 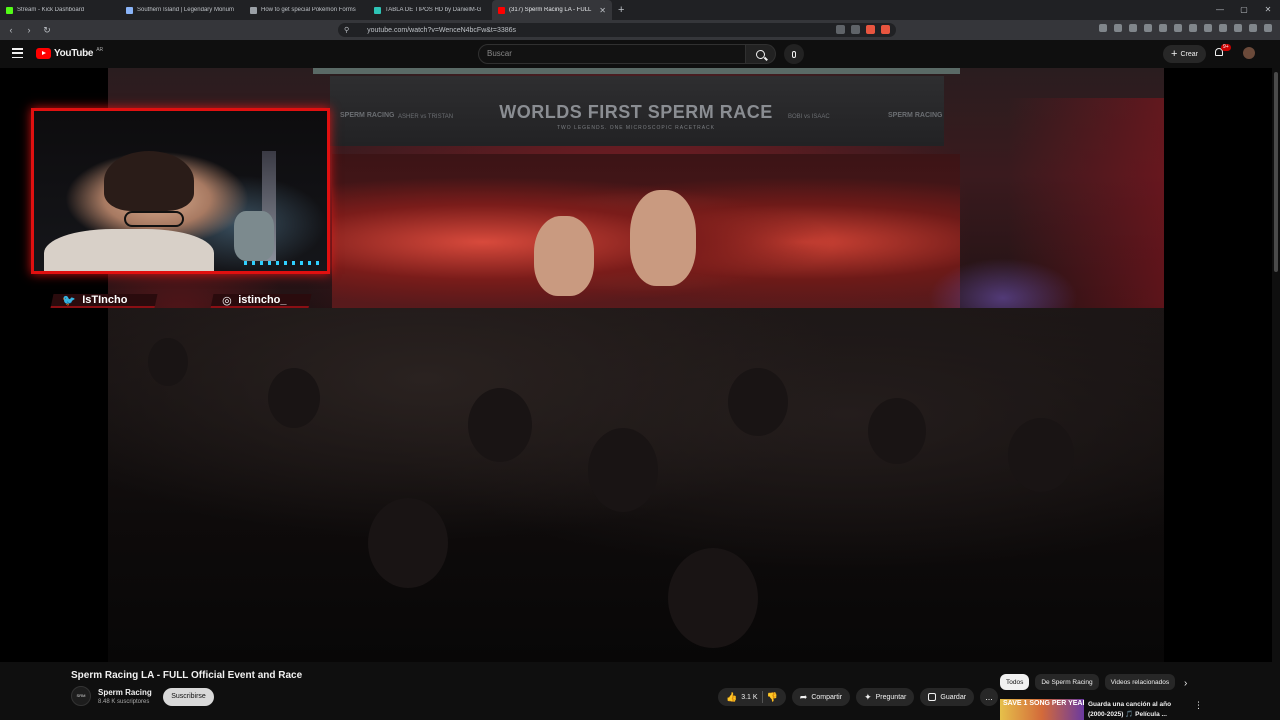 What do you see at coordinates (1198, 705) in the screenshot?
I see `recommendation-menu-icon: ⋮` at bounding box center [1198, 705].